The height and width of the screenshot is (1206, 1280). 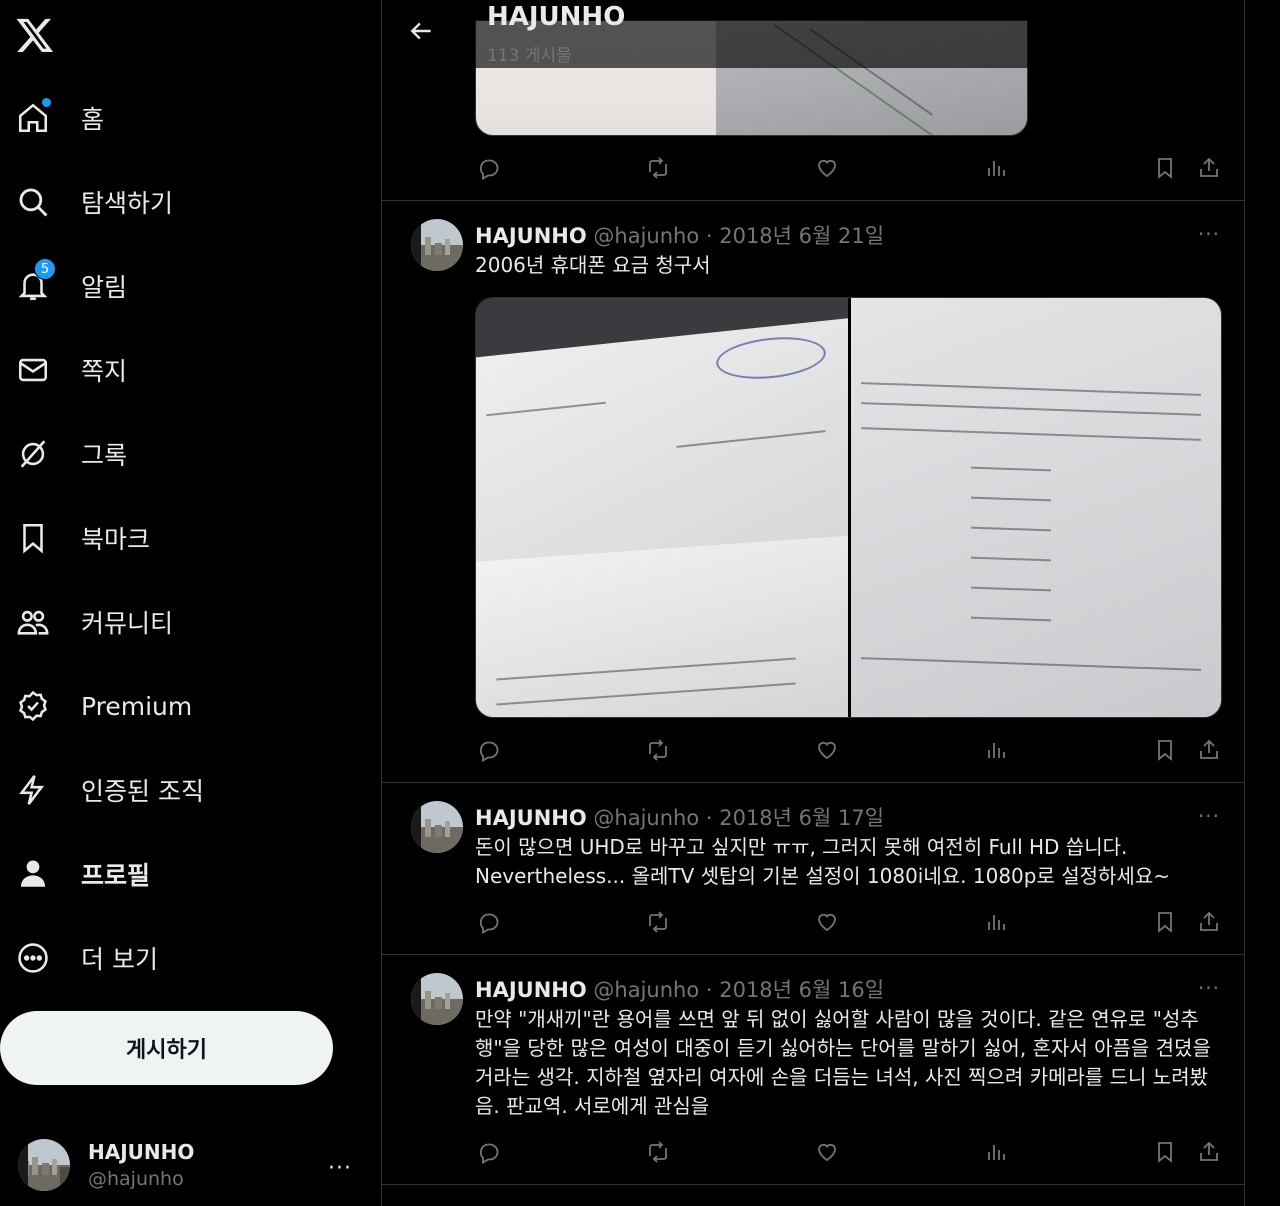 What do you see at coordinates (35, 35) in the screenshot?
I see `x-logo-icon` at bounding box center [35, 35].